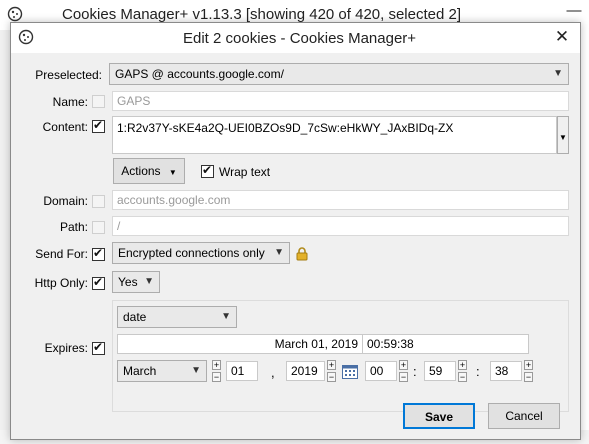 The height and width of the screenshot is (444, 589). I want to click on http-only-label: Http Only:, so click(61, 283).